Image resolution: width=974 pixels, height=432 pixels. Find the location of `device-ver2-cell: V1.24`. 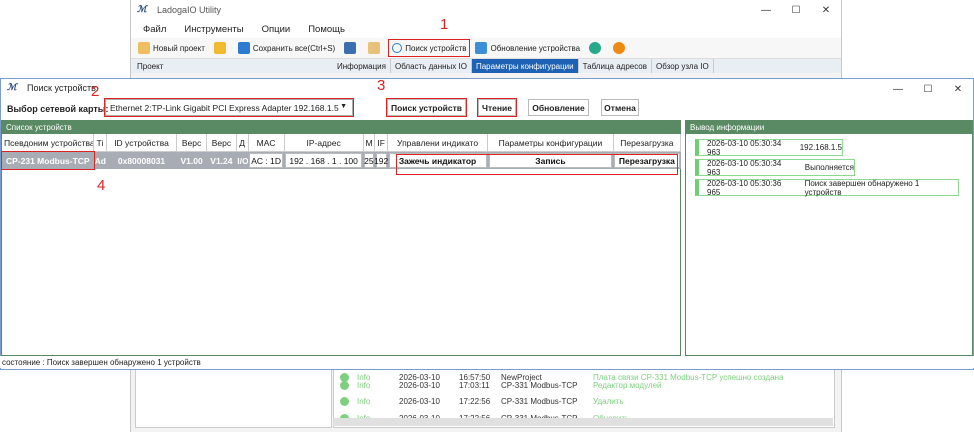

device-ver2-cell: V1.24 is located at coordinates (221, 160).